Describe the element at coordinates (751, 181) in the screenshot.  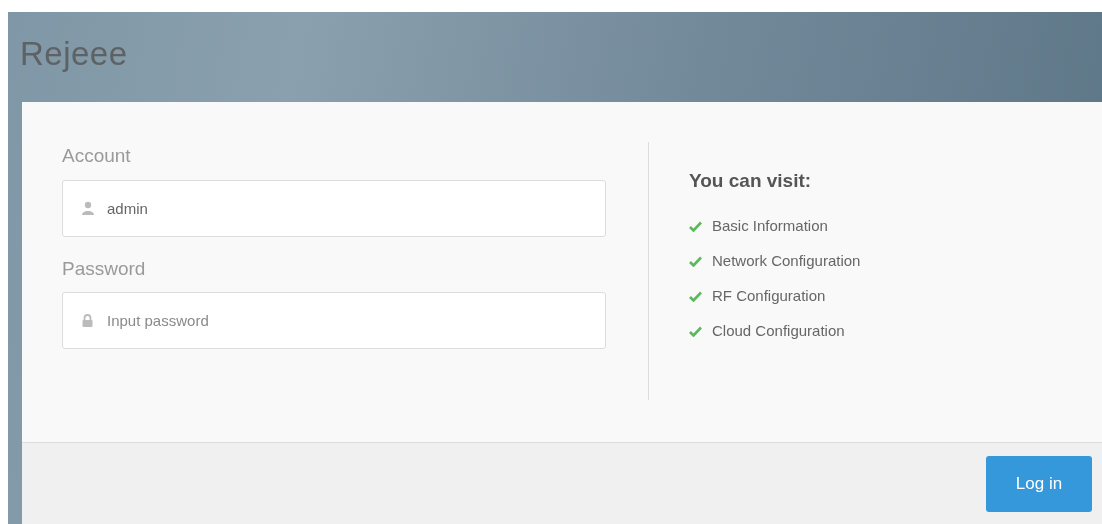
I see `visit-heading: You can visit:` at that location.